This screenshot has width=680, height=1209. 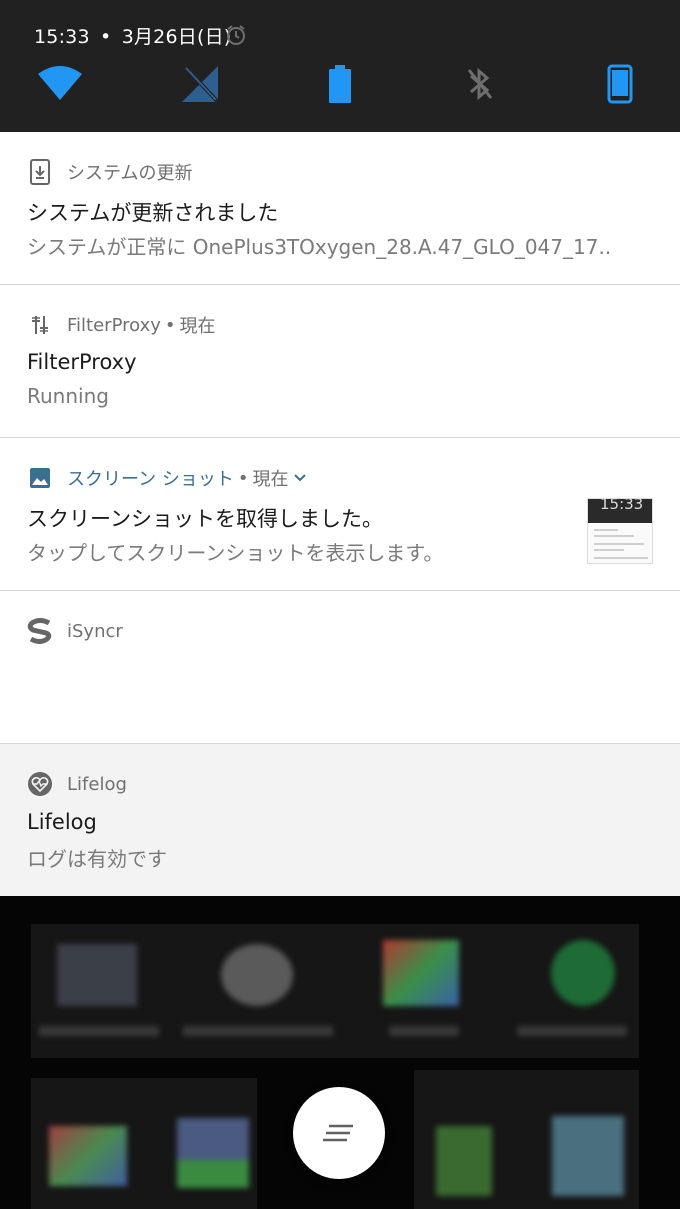 I want to click on app-name: Lifelog, so click(x=97, y=784).